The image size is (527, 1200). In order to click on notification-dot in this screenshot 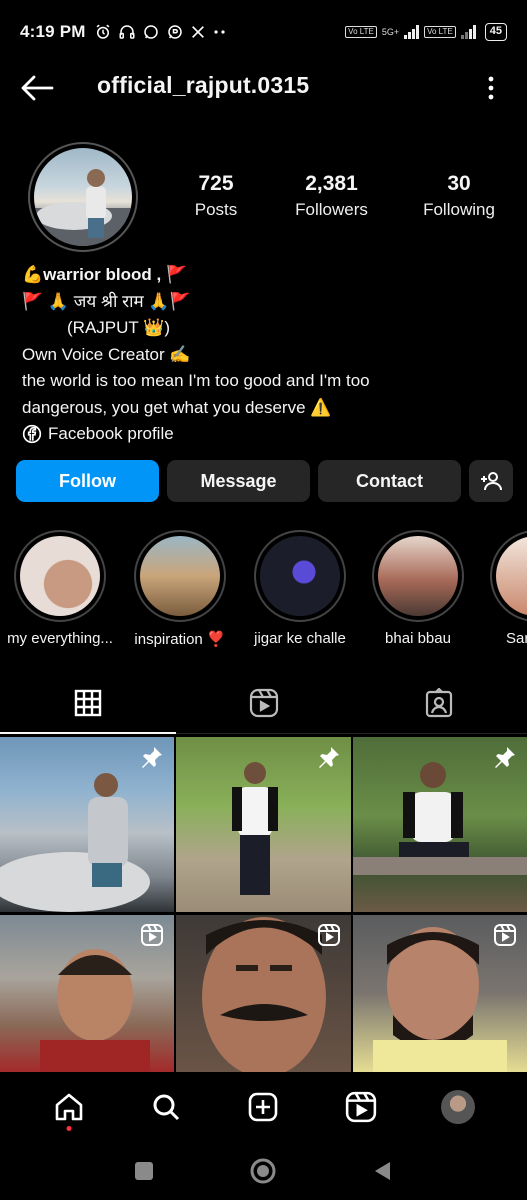, I will do `click(69, 1128)`.